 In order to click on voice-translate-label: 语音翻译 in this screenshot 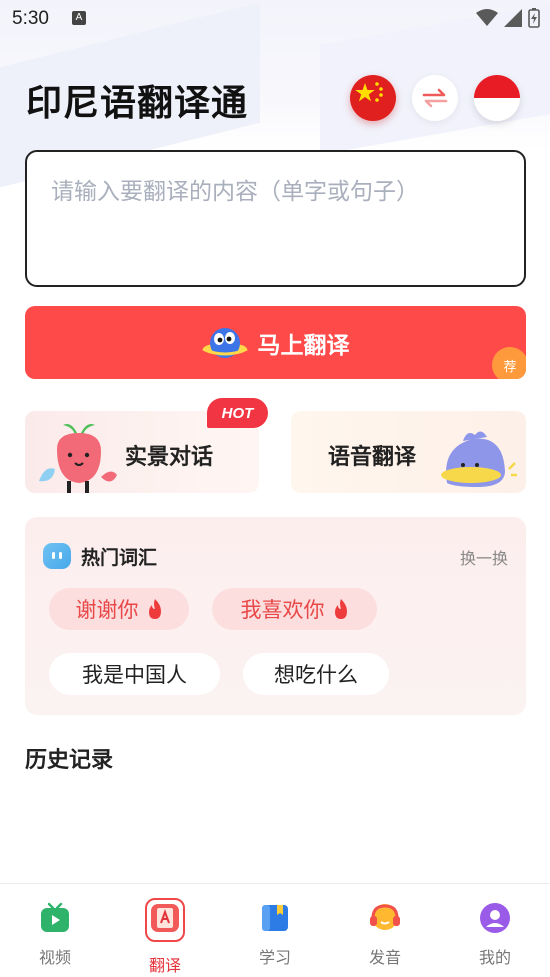, I will do `click(372, 457)`.